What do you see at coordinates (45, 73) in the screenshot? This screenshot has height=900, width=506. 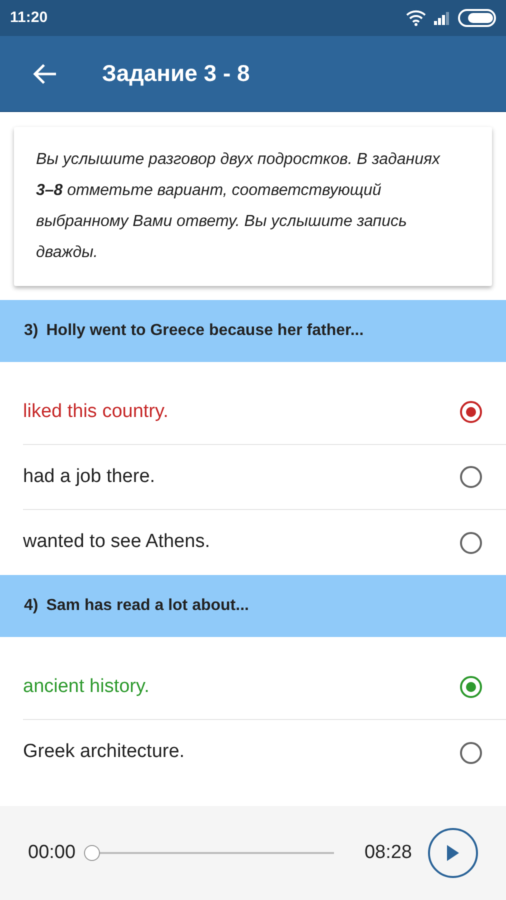 I see `back-arrow-icon` at bounding box center [45, 73].